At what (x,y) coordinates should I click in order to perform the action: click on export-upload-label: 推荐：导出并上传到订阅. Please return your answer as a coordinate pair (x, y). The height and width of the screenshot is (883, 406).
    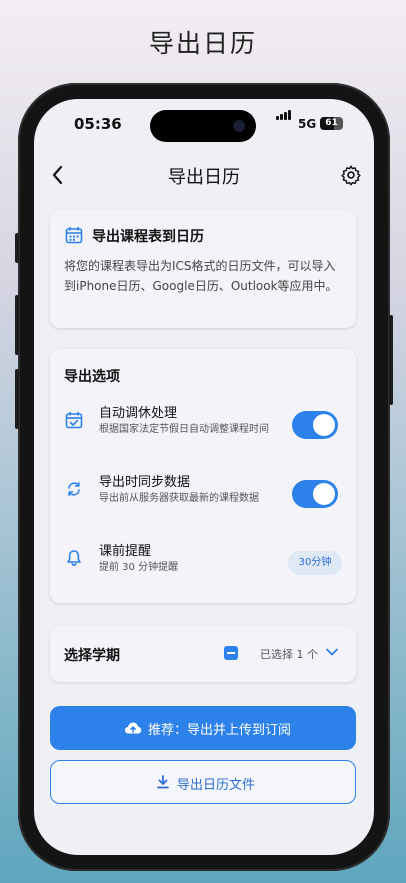
    Looking at the image, I should click on (220, 730).